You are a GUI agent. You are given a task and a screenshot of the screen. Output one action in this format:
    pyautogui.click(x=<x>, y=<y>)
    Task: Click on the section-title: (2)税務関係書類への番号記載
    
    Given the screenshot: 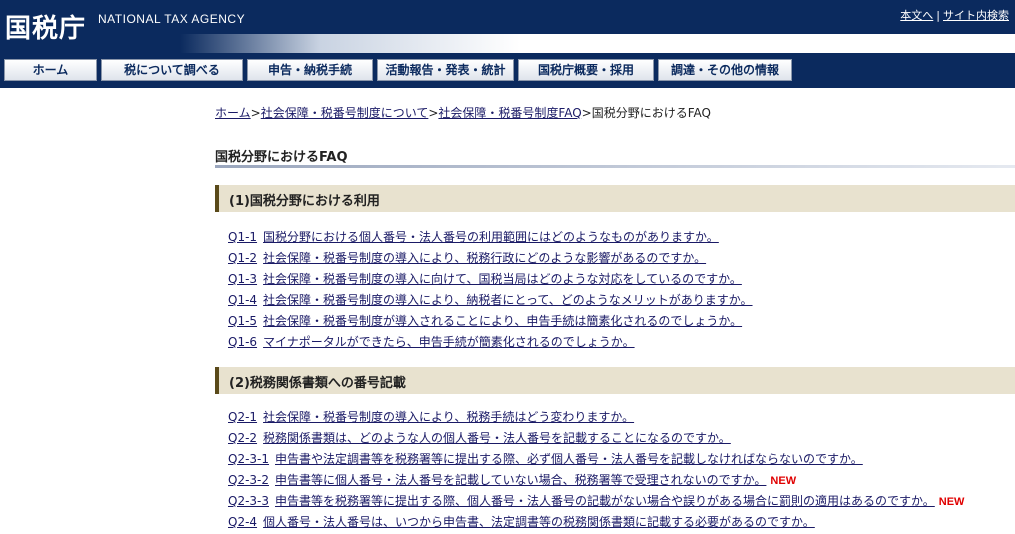 What is the action you would take?
    pyautogui.click(x=317, y=383)
    